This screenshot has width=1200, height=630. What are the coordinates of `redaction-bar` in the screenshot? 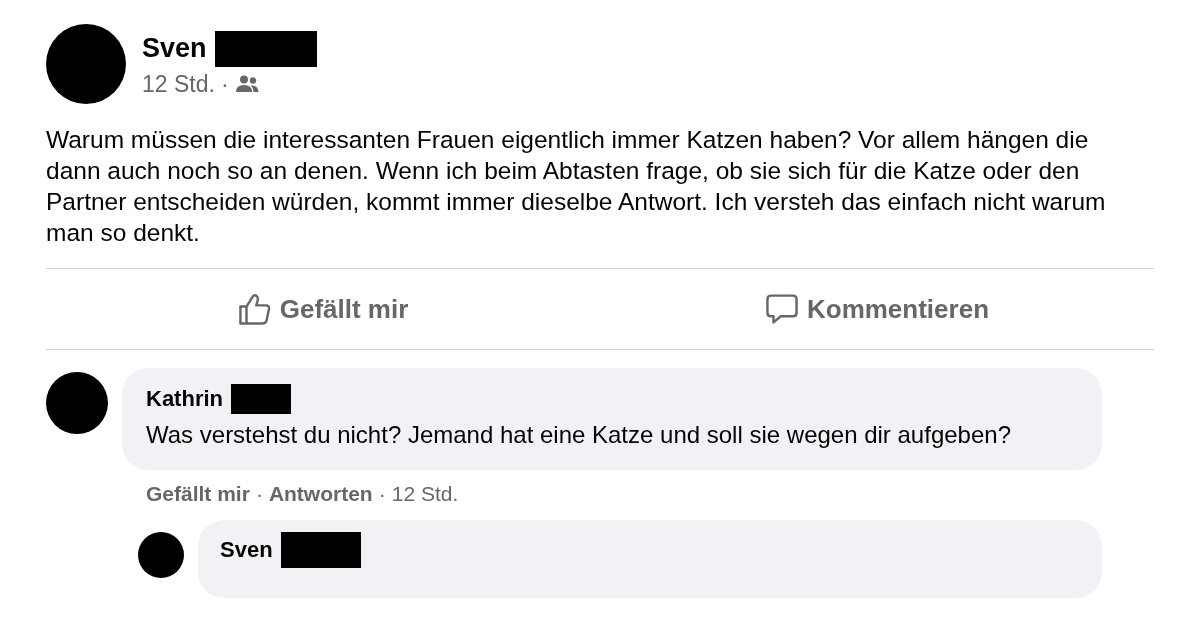 It's located at (261, 399).